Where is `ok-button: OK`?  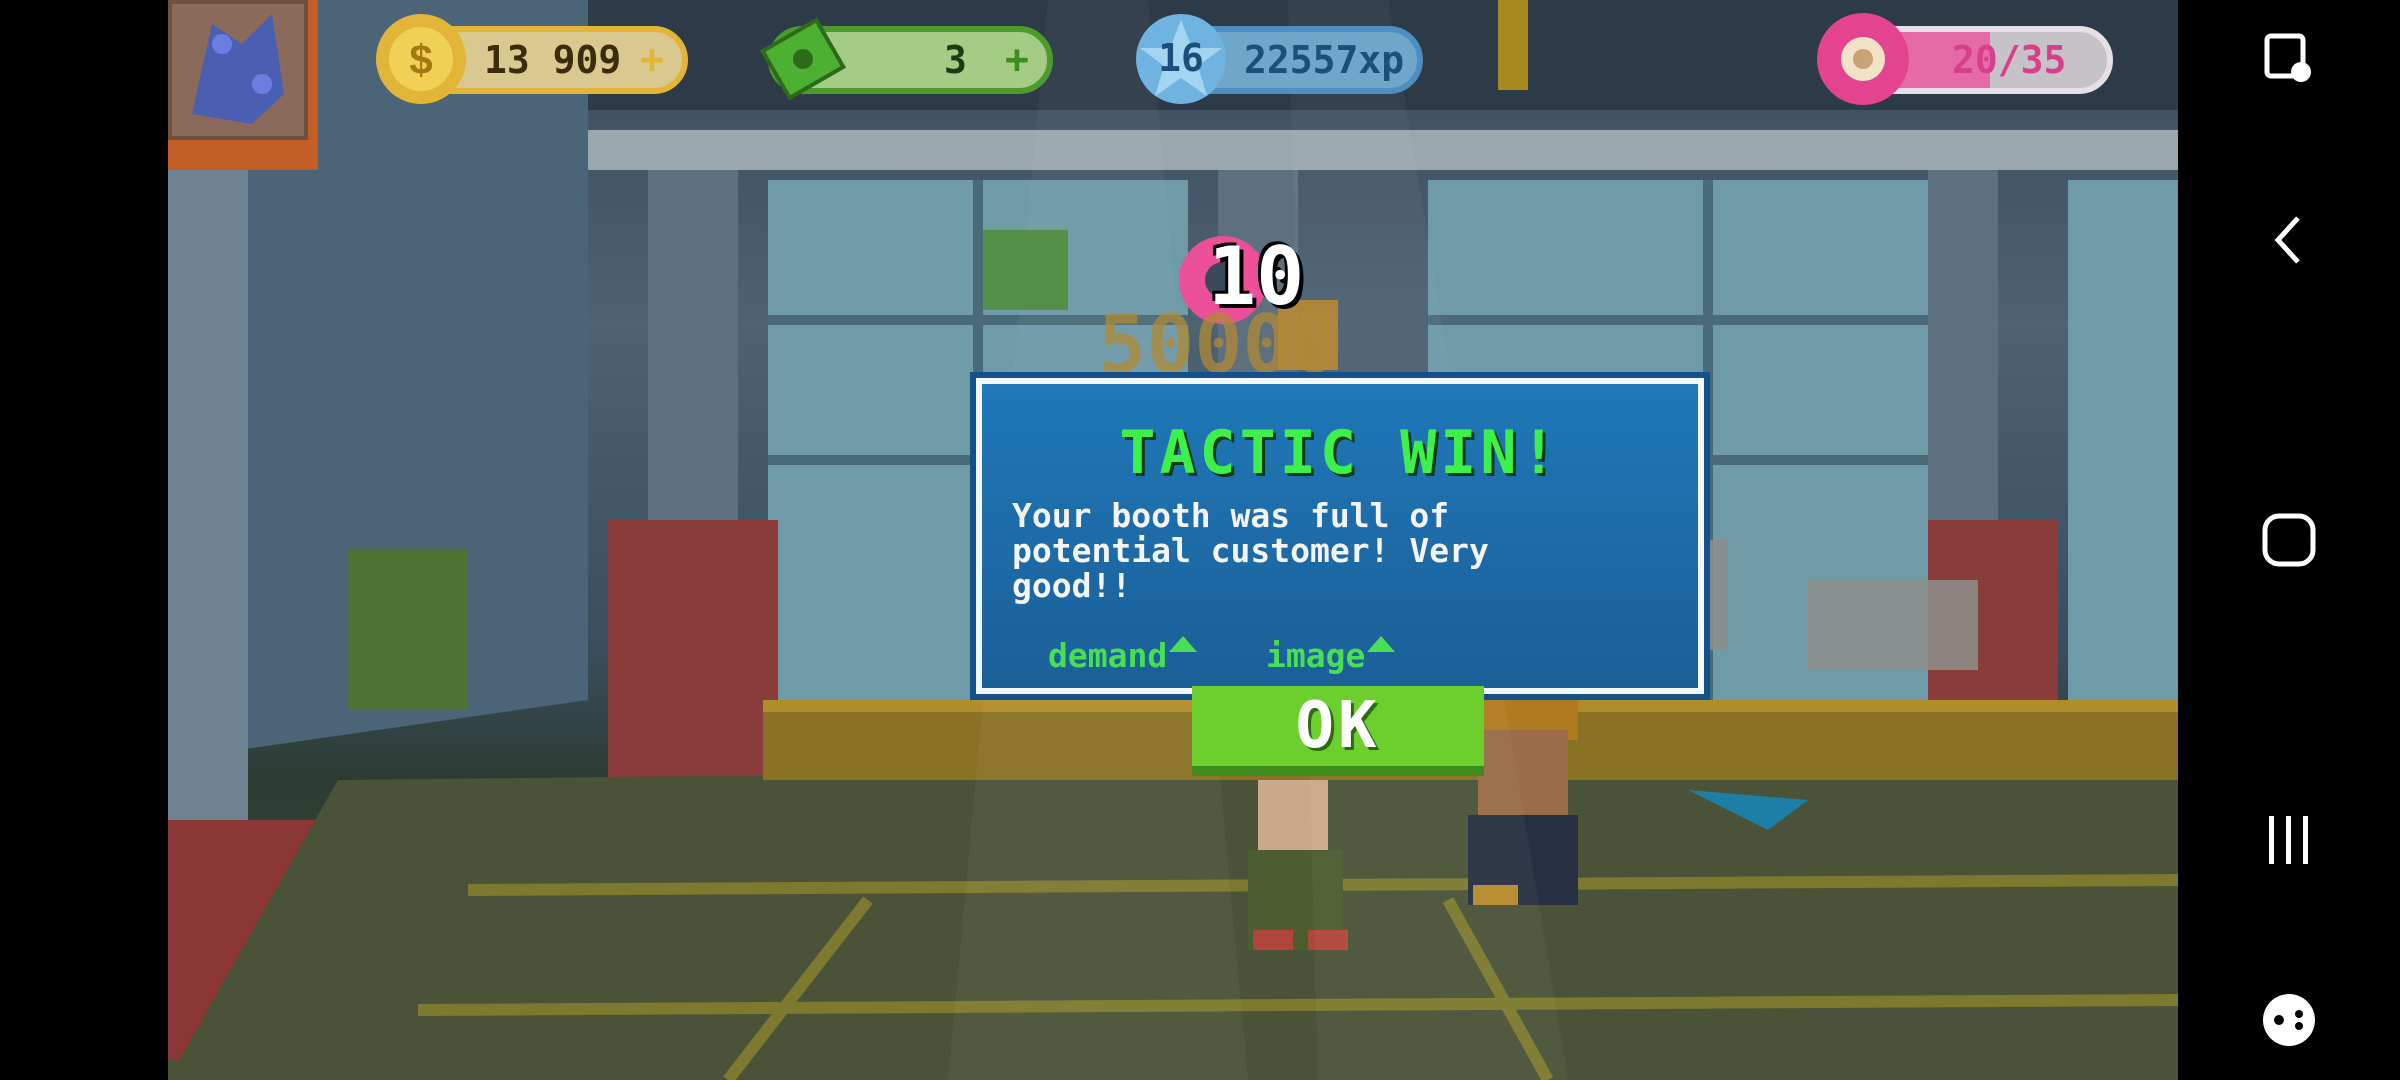 ok-button: OK is located at coordinates (1338, 731).